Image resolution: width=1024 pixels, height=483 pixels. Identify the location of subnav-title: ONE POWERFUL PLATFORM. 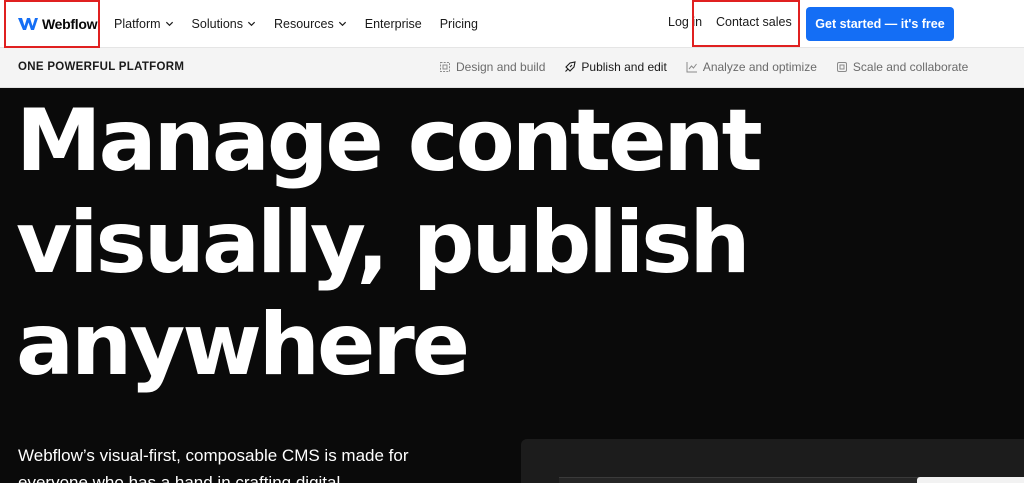
(101, 67).